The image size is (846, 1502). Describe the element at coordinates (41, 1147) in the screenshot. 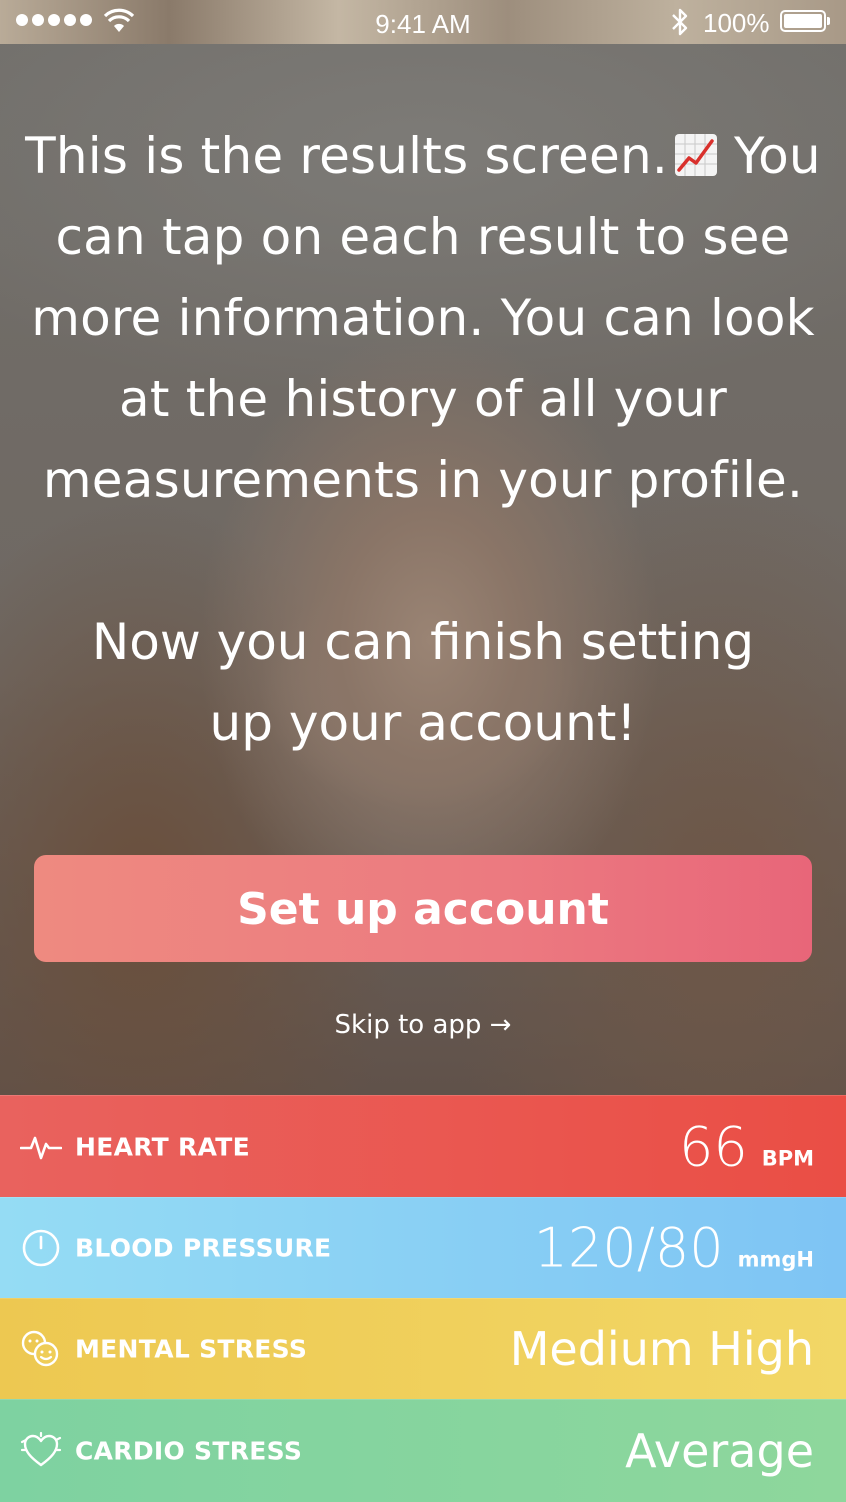

I see `heartbeat-icon` at that location.